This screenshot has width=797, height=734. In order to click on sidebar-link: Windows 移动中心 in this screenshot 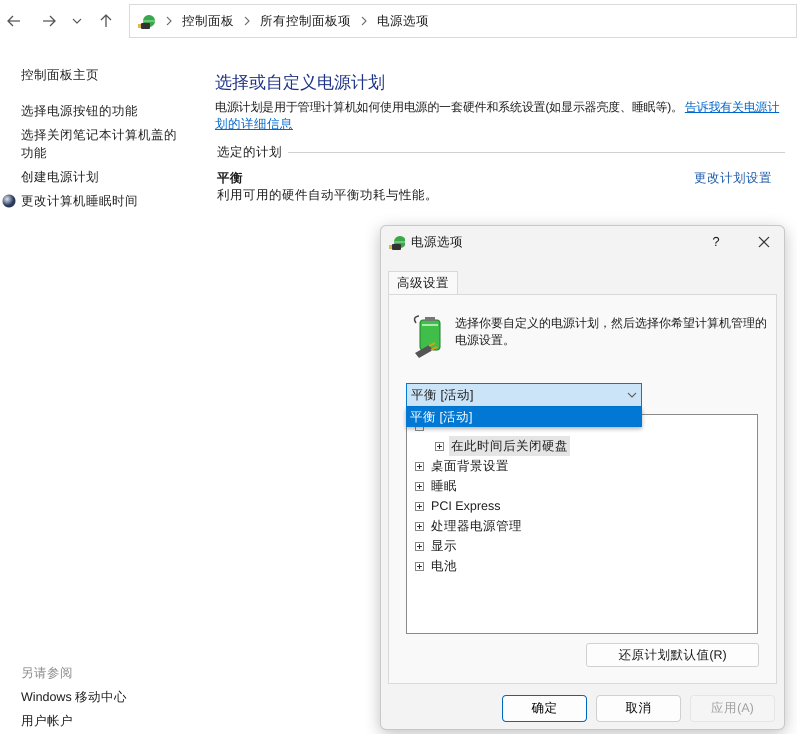, I will do `click(74, 697)`.